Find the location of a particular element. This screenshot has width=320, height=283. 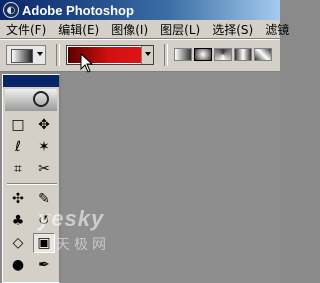

options-bar is located at coordinates (140, 55).